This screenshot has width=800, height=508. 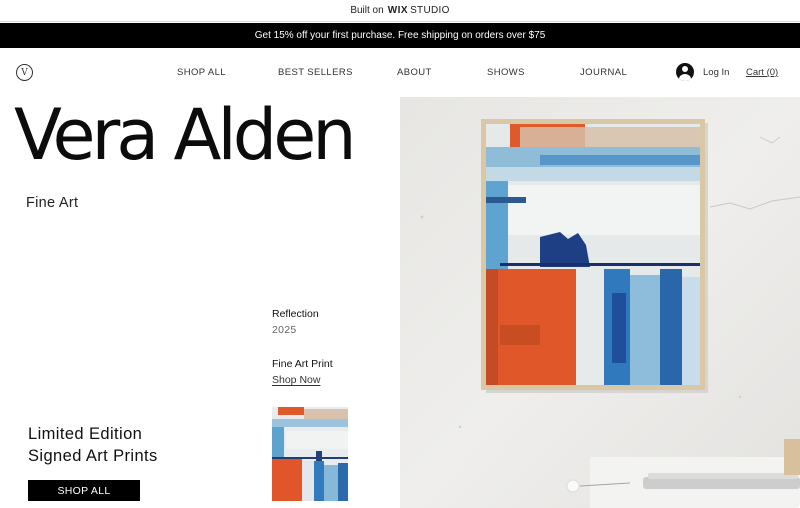 I want to click on nav-about: ABOUT, so click(x=414, y=72).